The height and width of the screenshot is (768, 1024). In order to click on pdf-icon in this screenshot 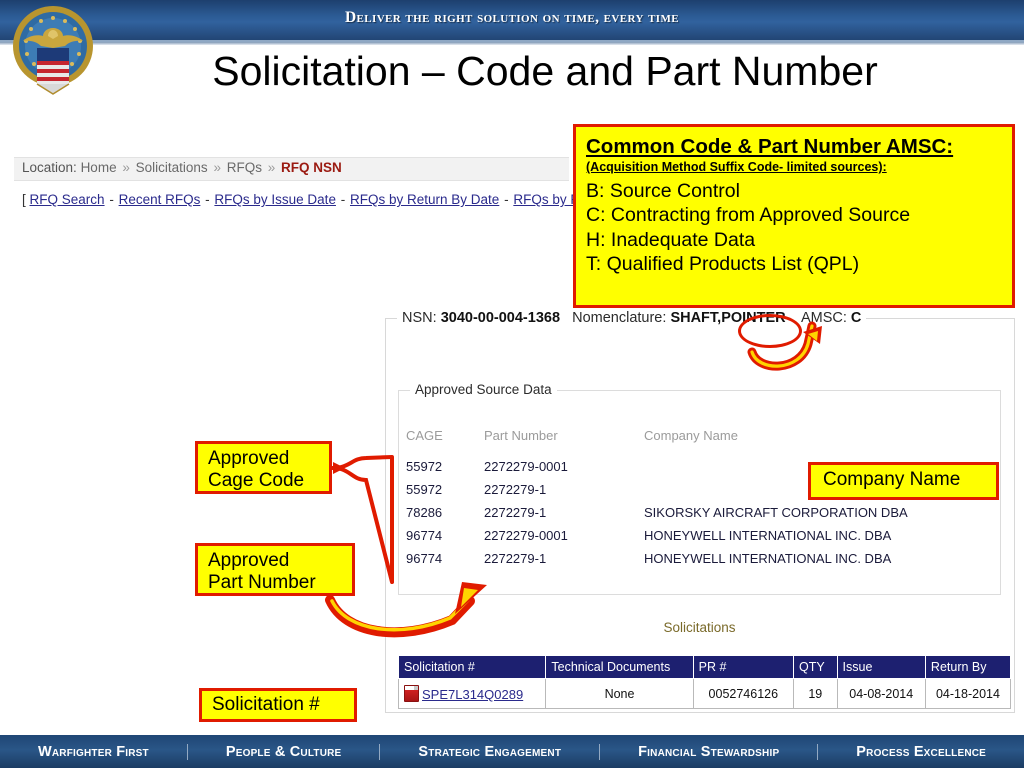, I will do `click(411, 693)`.